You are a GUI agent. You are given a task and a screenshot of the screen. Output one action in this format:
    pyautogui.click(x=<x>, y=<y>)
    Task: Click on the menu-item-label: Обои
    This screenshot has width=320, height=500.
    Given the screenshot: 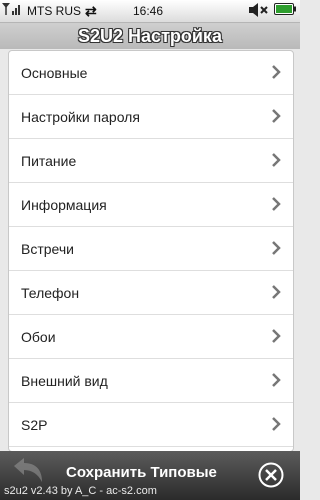 What is the action you would take?
    pyautogui.click(x=38, y=337)
    